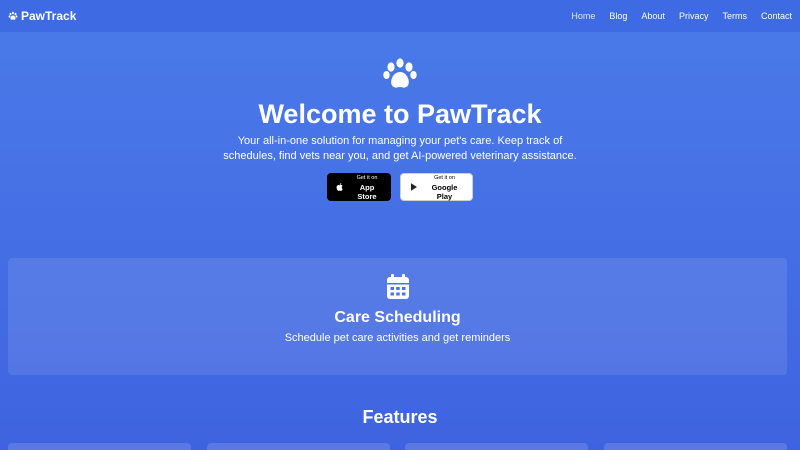 The image size is (800, 450). What do you see at coordinates (414, 187) in the screenshot?
I see `play-icon` at bounding box center [414, 187].